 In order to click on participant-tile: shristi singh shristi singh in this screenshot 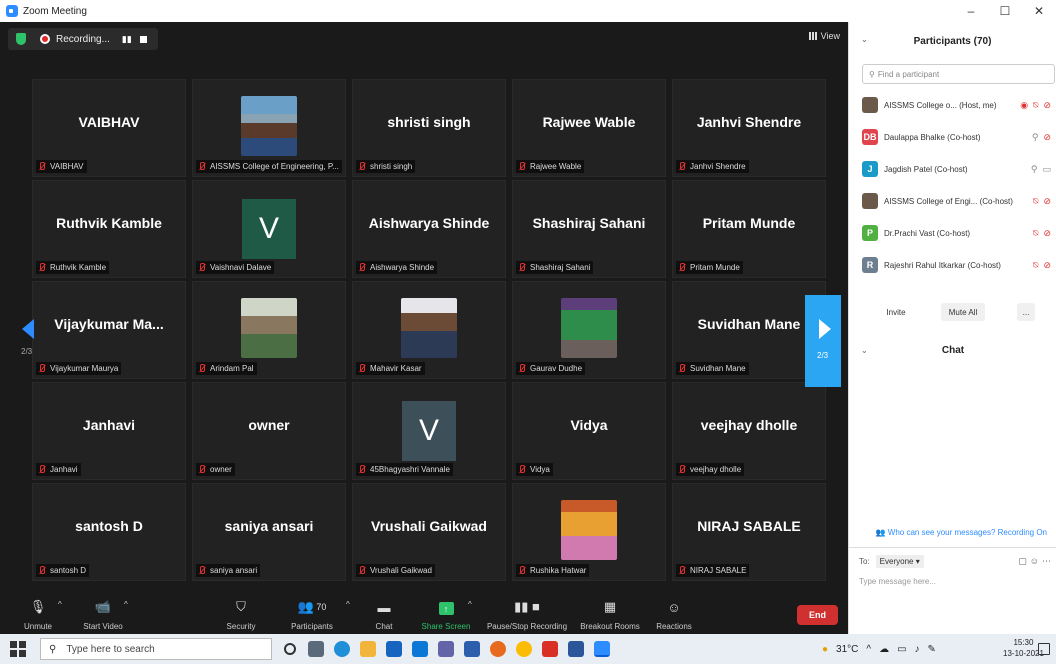, I will do `click(429, 128)`.